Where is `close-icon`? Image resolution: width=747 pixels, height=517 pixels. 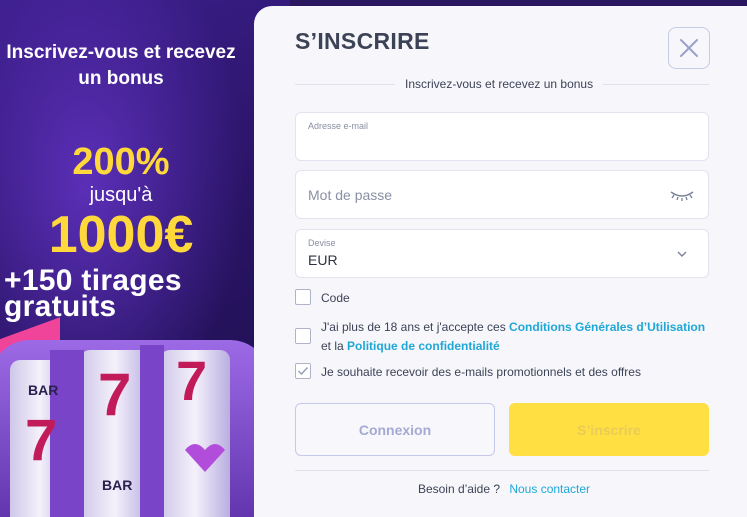 close-icon is located at coordinates (689, 48).